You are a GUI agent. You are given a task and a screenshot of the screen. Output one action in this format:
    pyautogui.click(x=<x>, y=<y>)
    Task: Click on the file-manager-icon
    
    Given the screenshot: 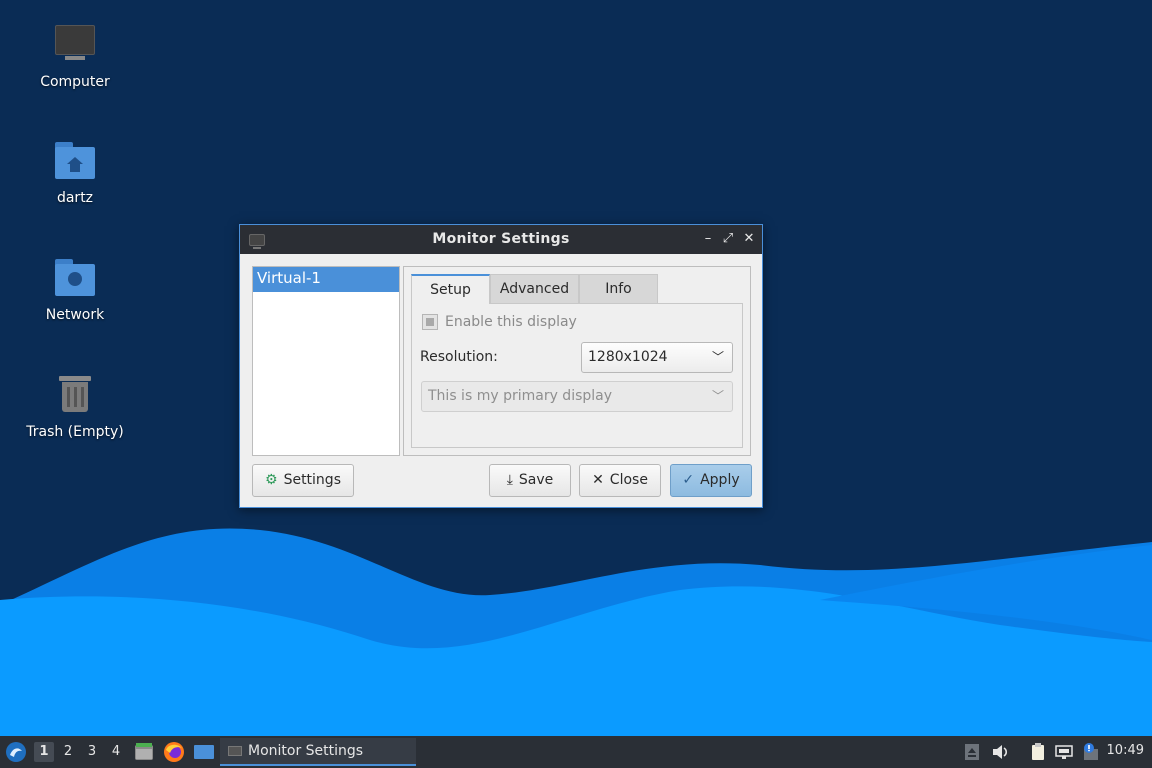 What is the action you would take?
    pyautogui.click(x=144, y=751)
    